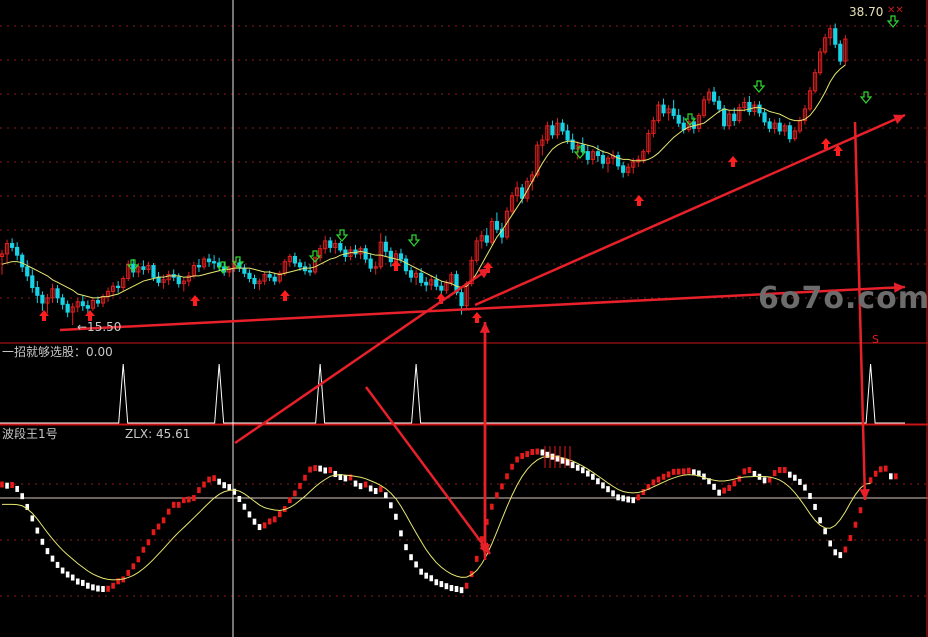 This screenshot has height=637, width=928. I want to click on price-low-label: ←15.50, so click(99, 327).